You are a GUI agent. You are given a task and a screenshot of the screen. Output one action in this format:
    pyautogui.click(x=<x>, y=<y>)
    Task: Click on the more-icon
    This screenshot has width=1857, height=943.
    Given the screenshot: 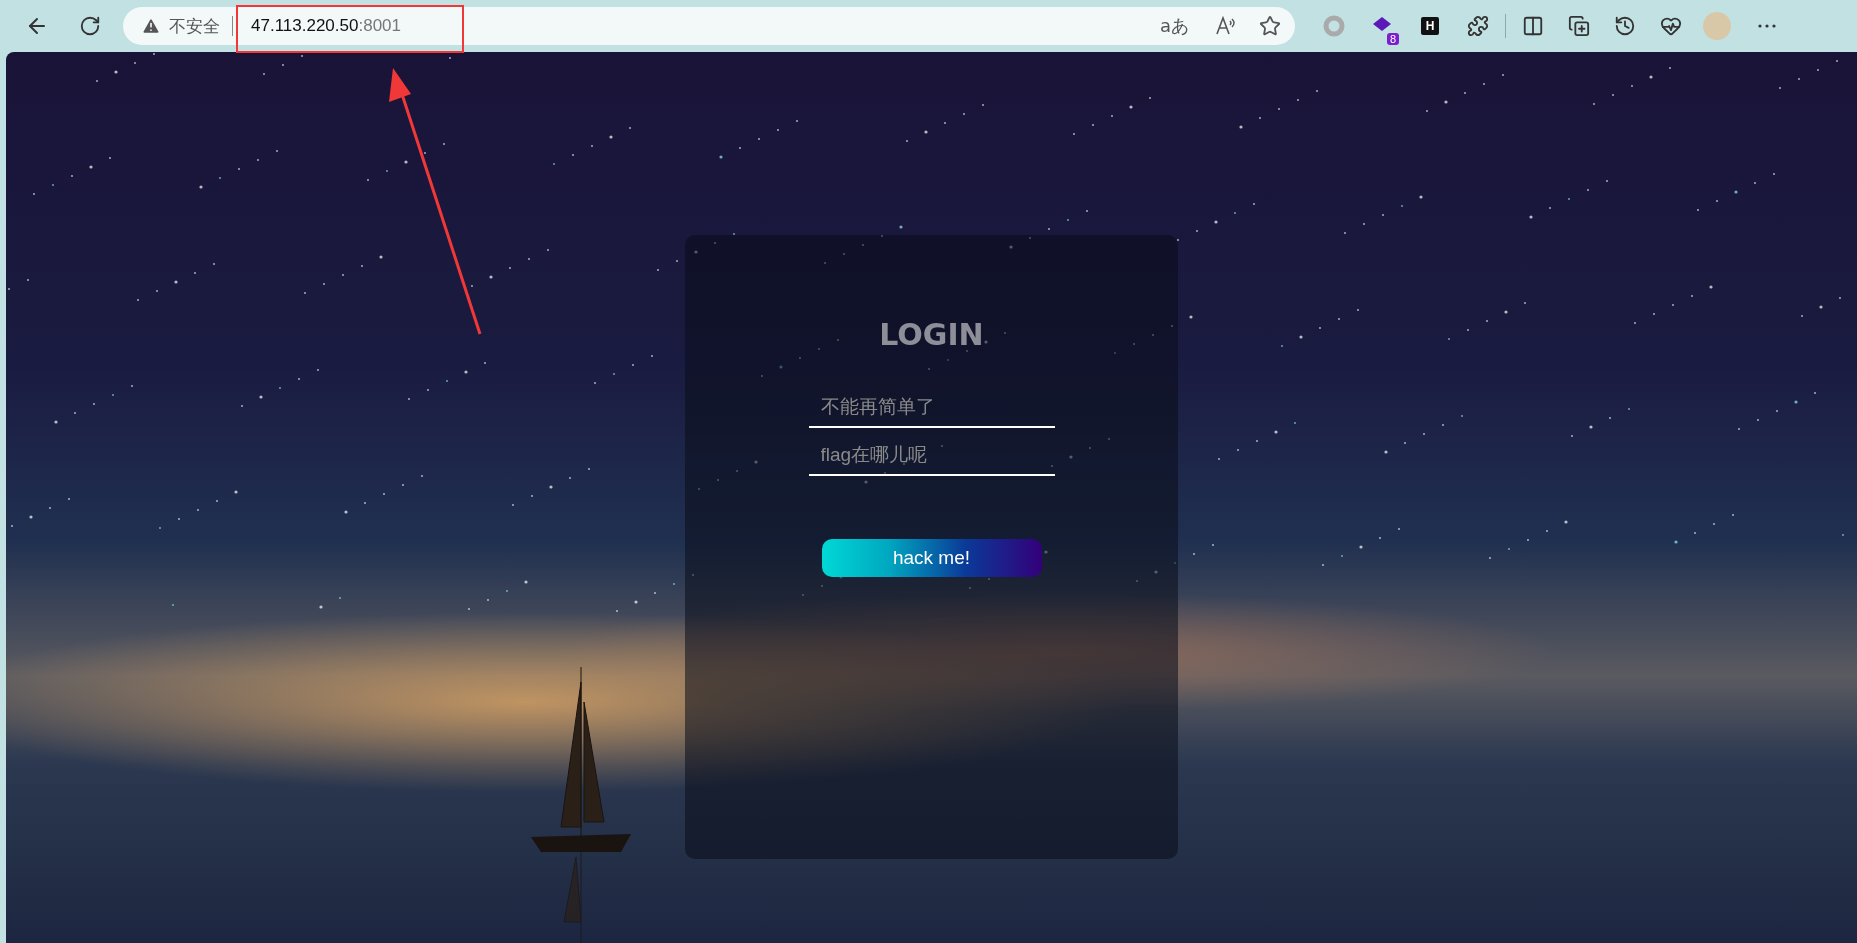 What is the action you would take?
    pyautogui.click(x=1767, y=26)
    